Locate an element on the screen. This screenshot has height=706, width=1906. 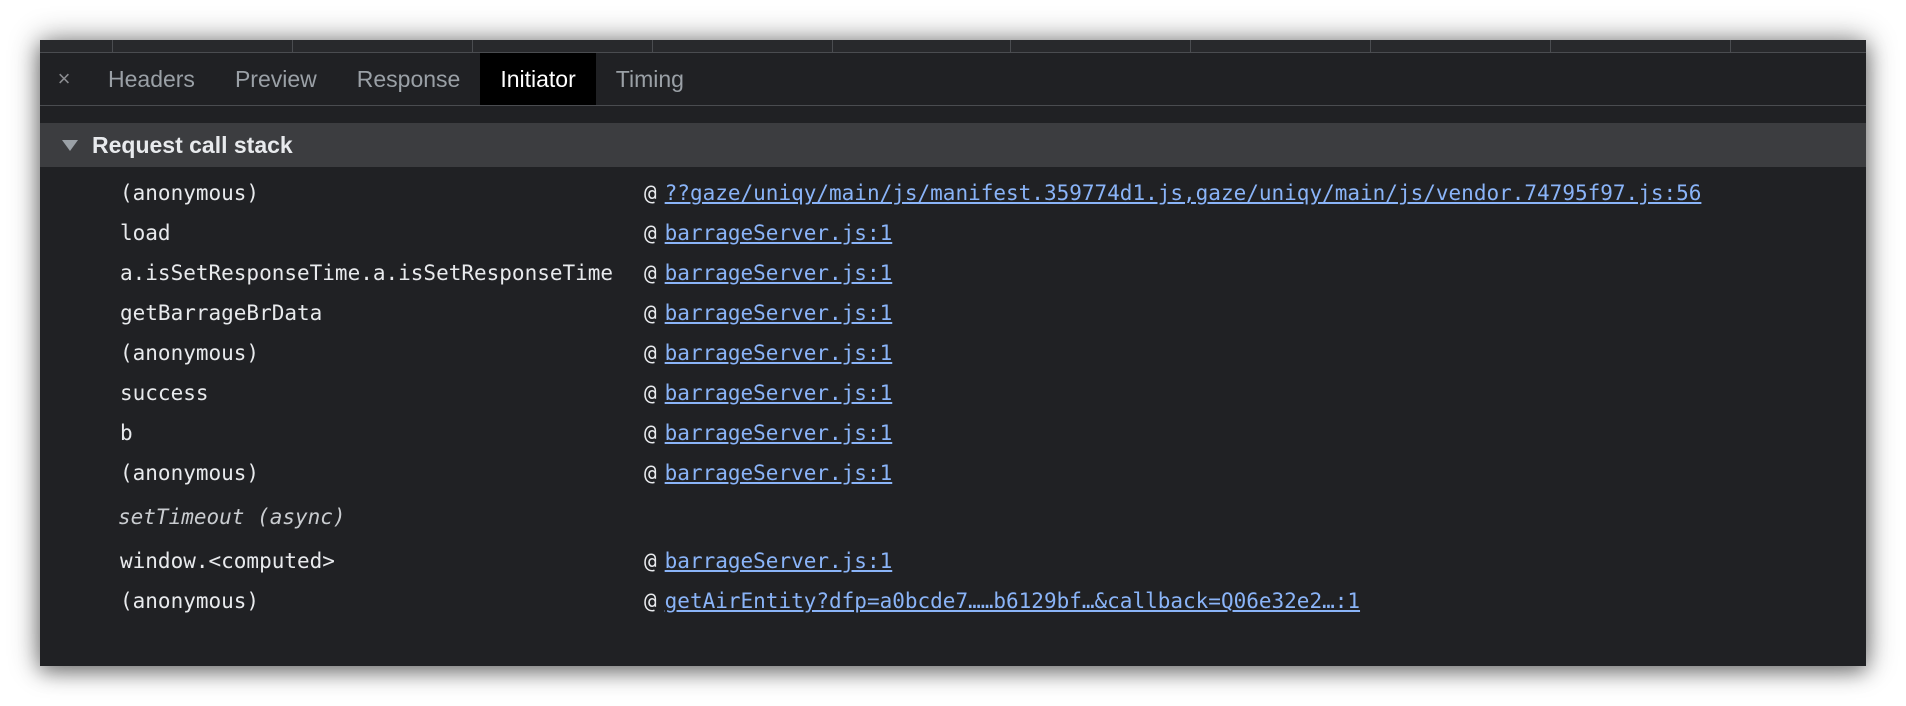
frame-function: window.<computed> is located at coordinates (227, 561).